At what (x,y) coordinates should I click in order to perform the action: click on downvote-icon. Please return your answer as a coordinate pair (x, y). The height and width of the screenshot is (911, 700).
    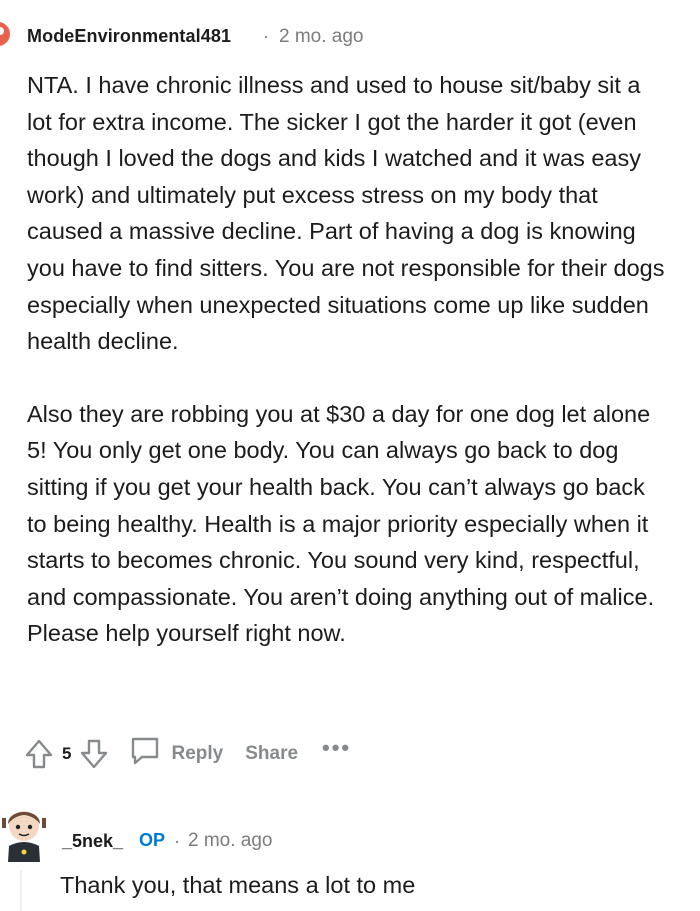
    Looking at the image, I should click on (94, 754).